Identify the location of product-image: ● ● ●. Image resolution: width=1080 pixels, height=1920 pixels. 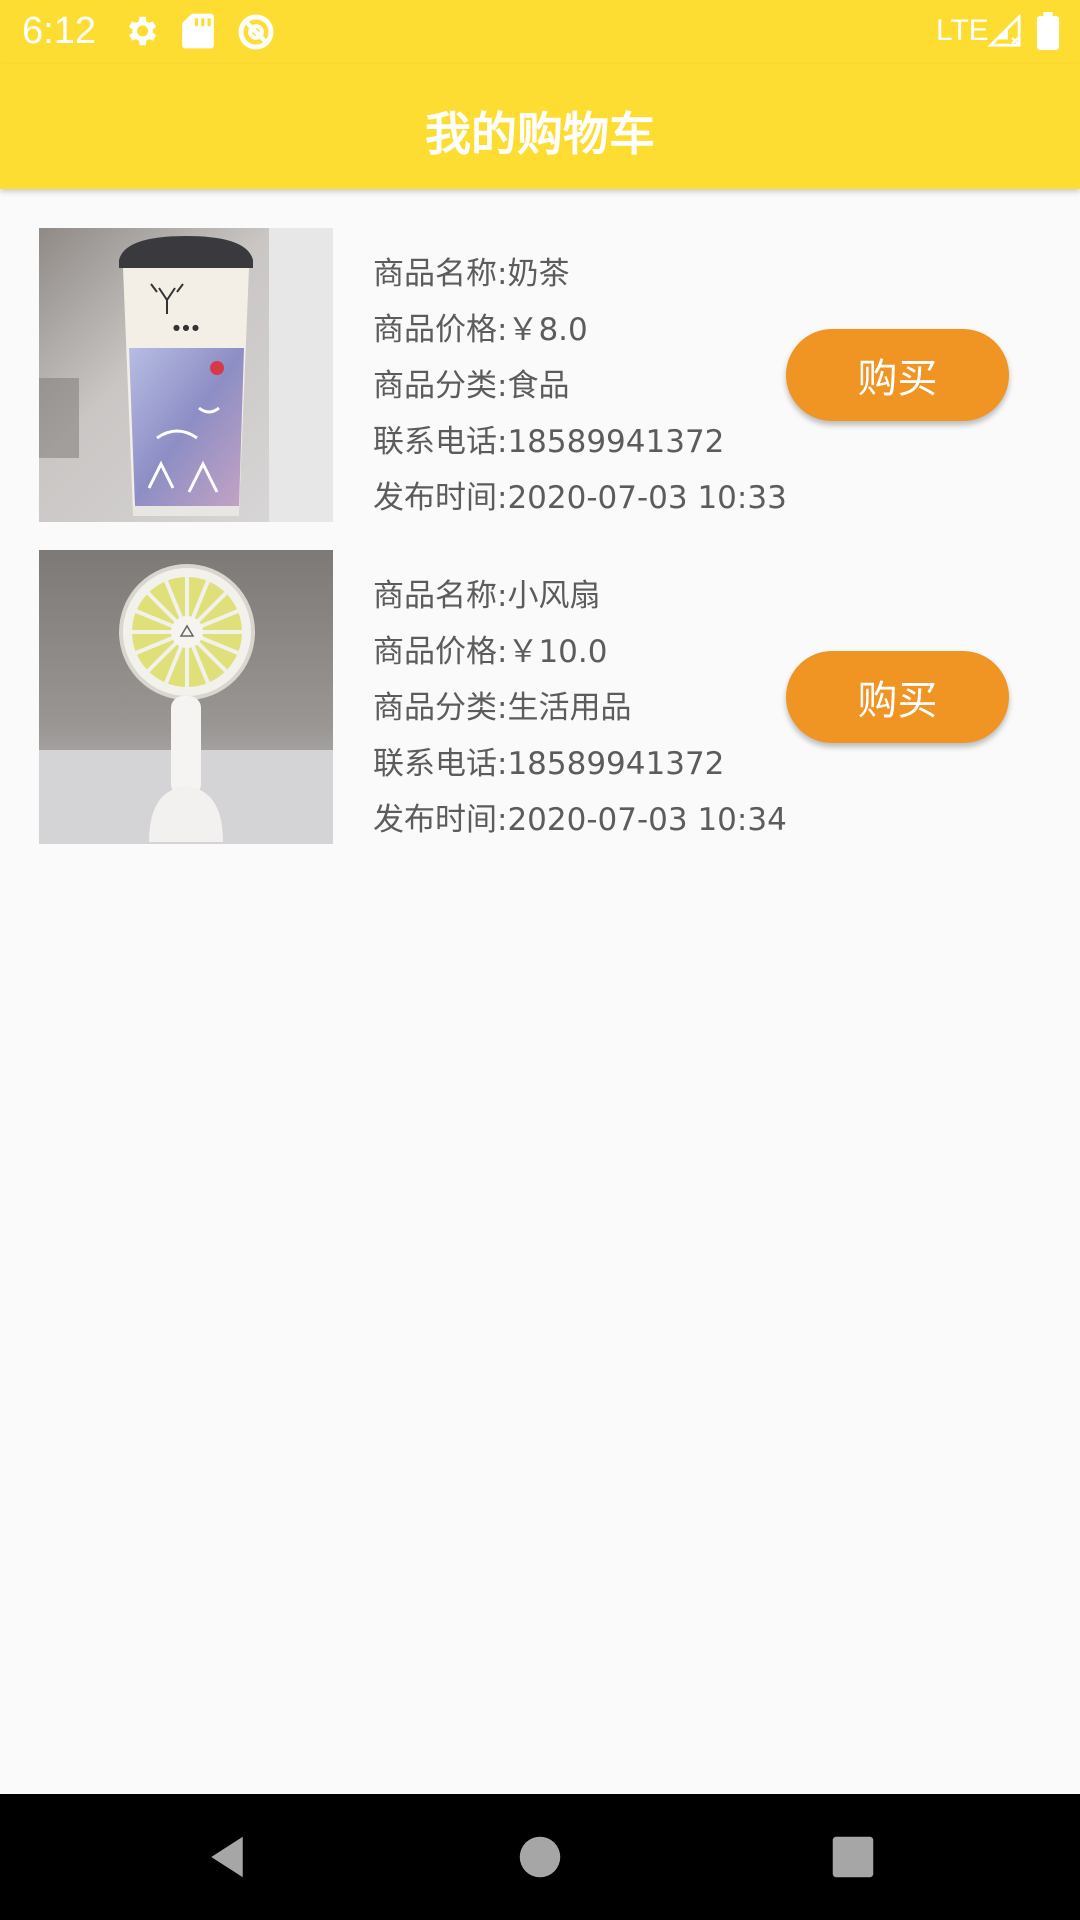
(186, 375).